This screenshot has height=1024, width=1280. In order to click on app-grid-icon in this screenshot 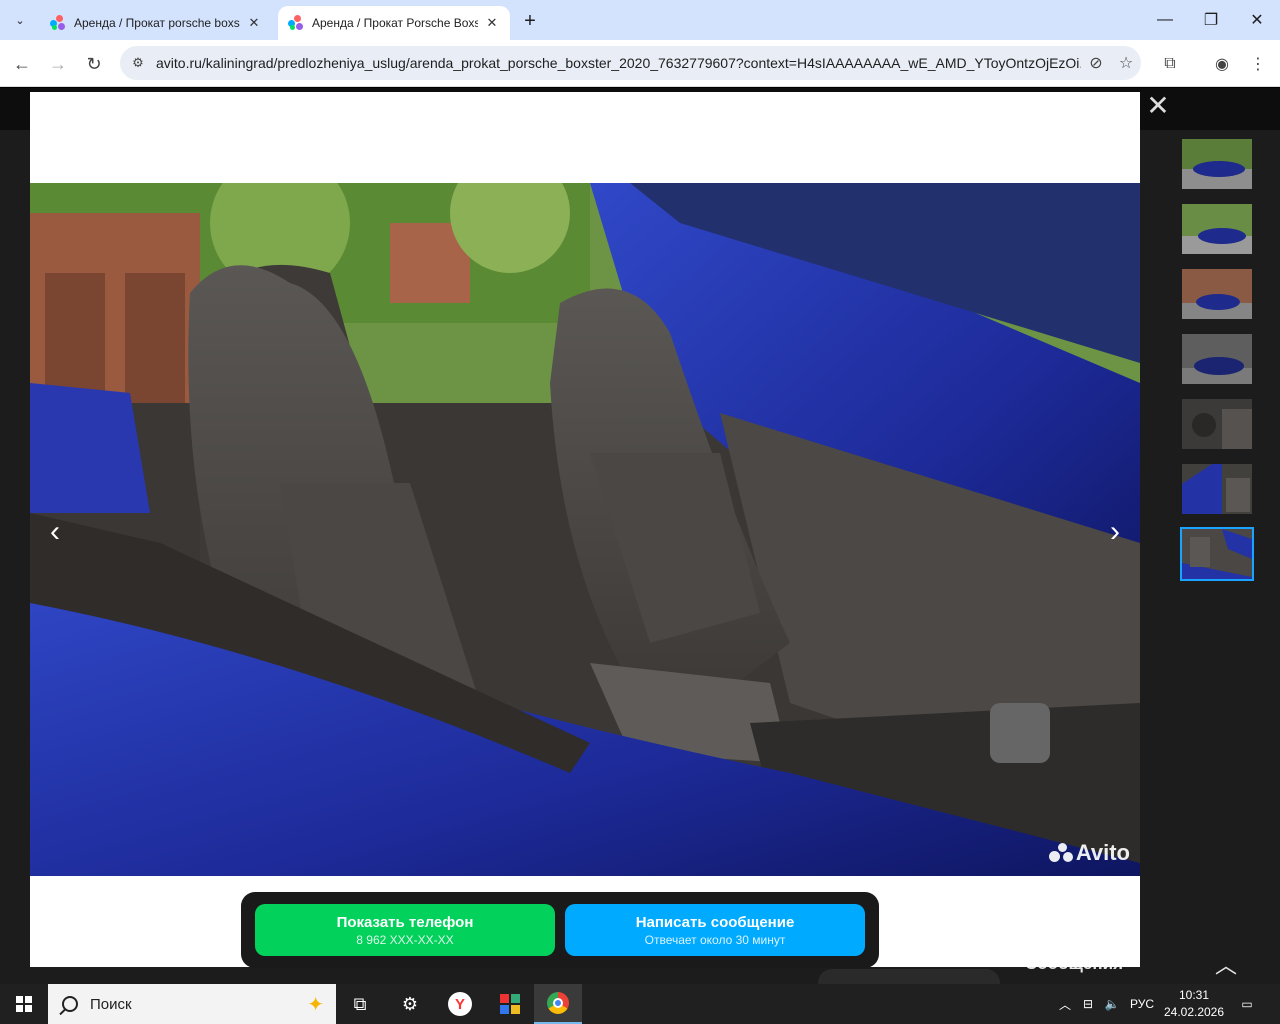, I will do `click(510, 1004)`.